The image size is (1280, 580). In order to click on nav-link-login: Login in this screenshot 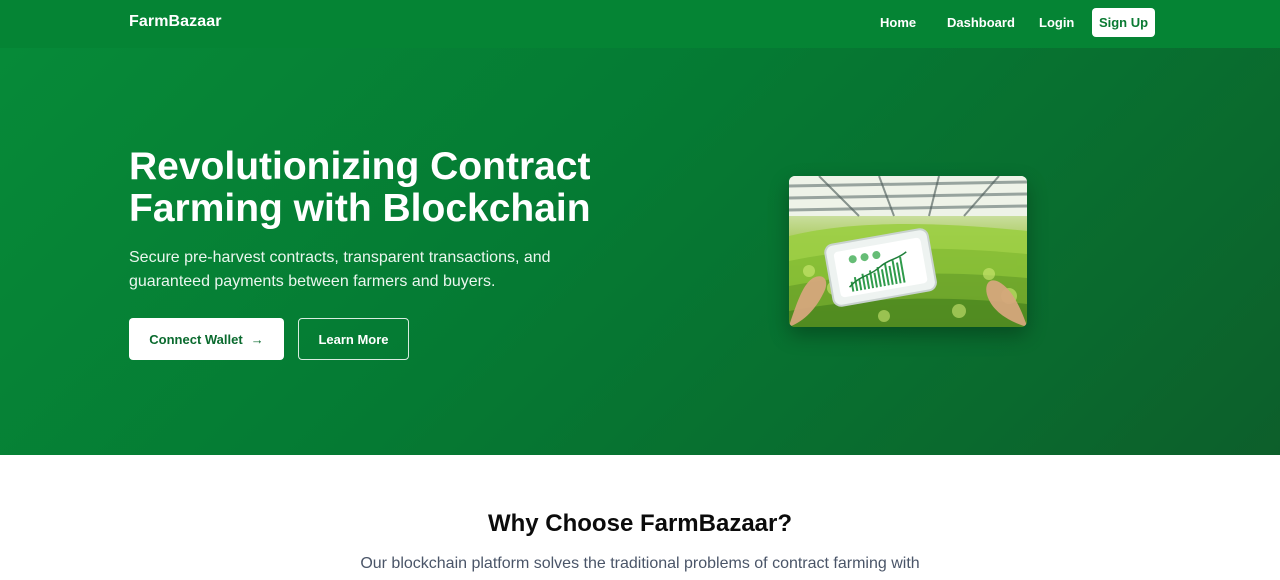, I will do `click(1056, 22)`.